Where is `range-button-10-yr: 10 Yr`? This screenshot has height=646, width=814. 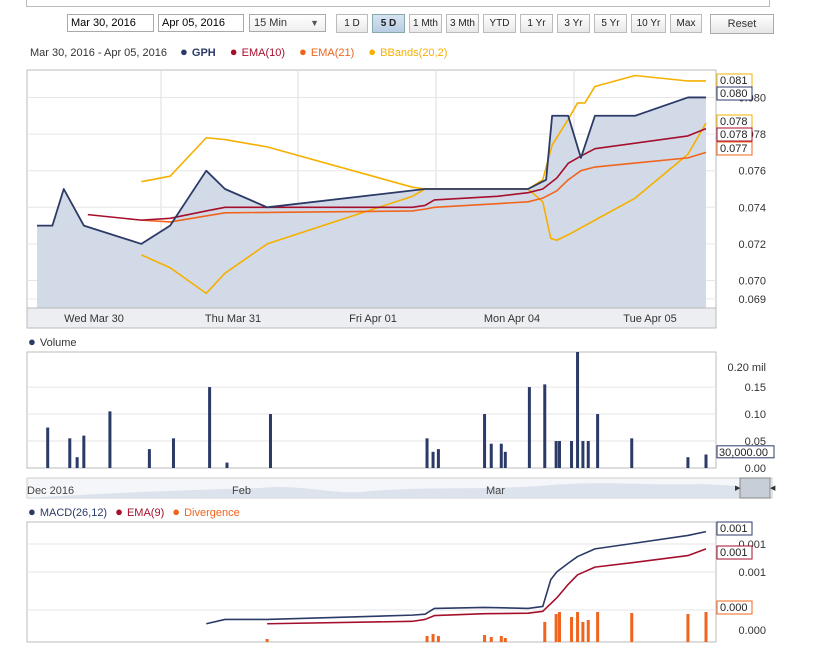 range-button-10-yr: 10 Yr is located at coordinates (648, 23).